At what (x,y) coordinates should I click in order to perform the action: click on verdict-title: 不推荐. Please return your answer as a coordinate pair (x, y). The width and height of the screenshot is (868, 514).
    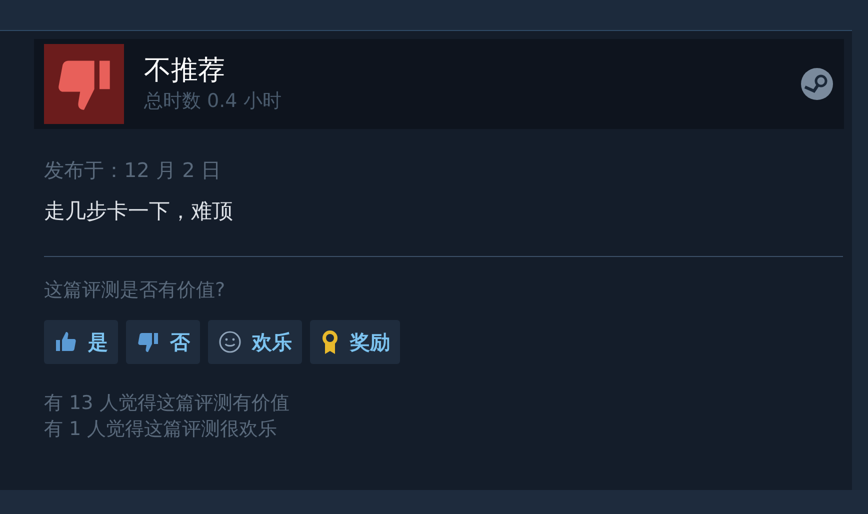
    Looking at the image, I should click on (185, 71).